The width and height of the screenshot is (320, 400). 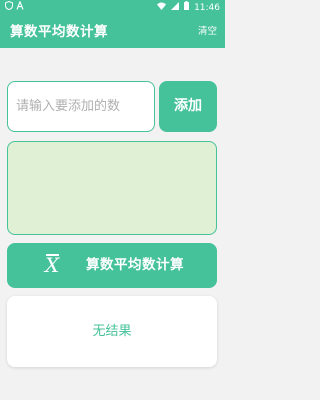 I want to click on status-left-icons, so click(x=14, y=8).